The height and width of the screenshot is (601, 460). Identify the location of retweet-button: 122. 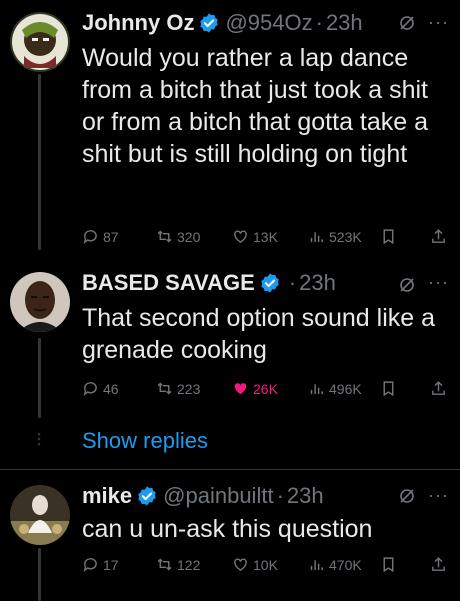
(178, 564).